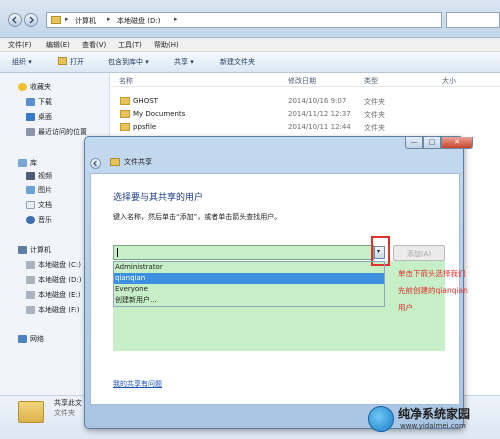 The height and width of the screenshot is (439, 500). Describe the element at coordinates (473, 20) in the screenshot. I see `search-input` at that location.